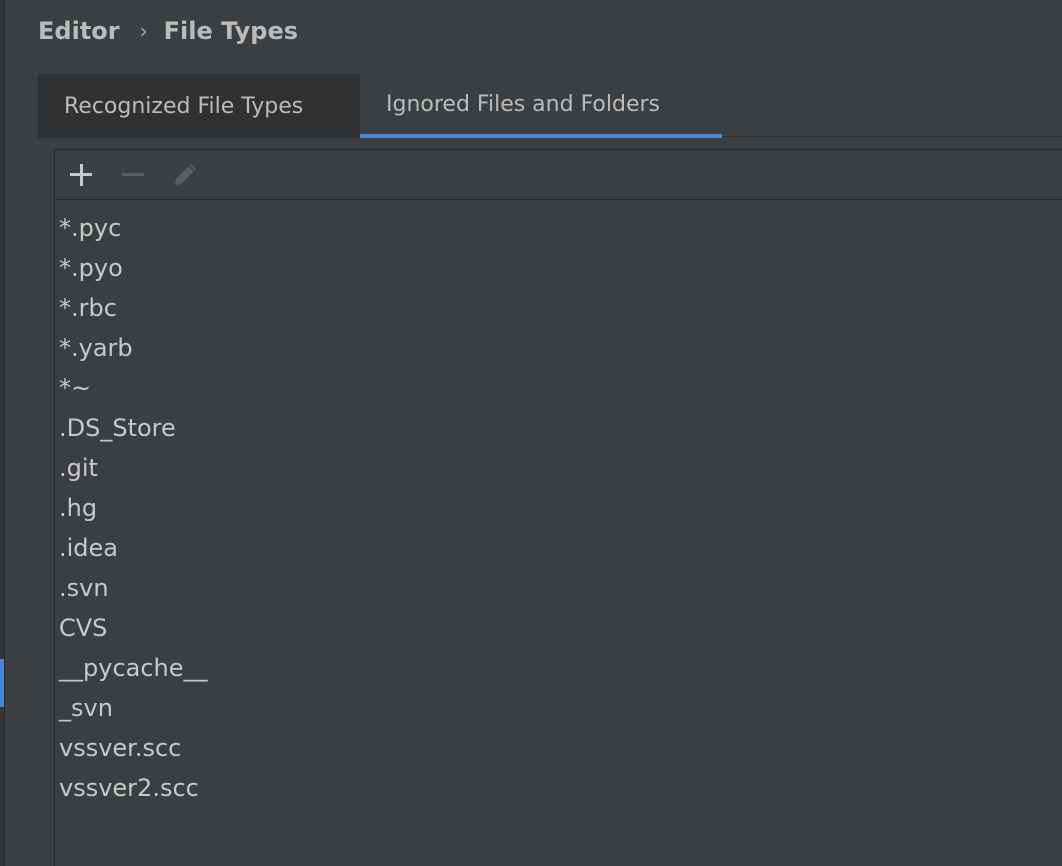  I want to click on breadcrumb-editor: Editor, so click(79, 31).